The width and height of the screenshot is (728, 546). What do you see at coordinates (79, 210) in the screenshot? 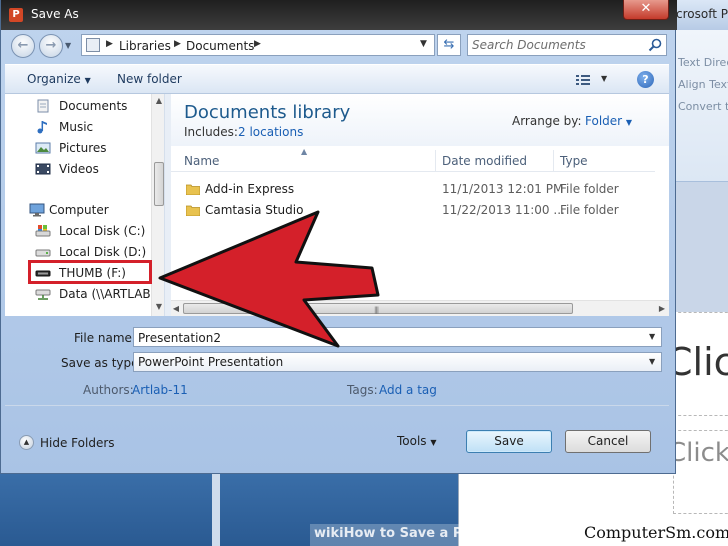
I see `nav-item-label: Computer` at bounding box center [79, 210].